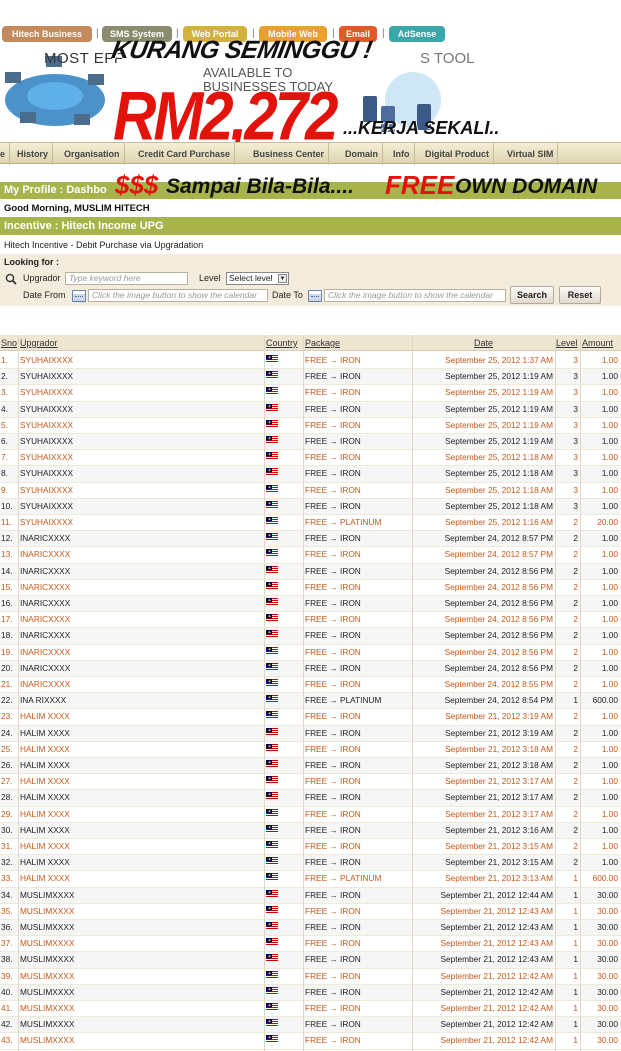 The height and width of the screenshot is (1051, 621). Describe the element at coordinates (45, 862) in the screenshot. I see `cell-upgrador: HALIM XXXX` at that location.